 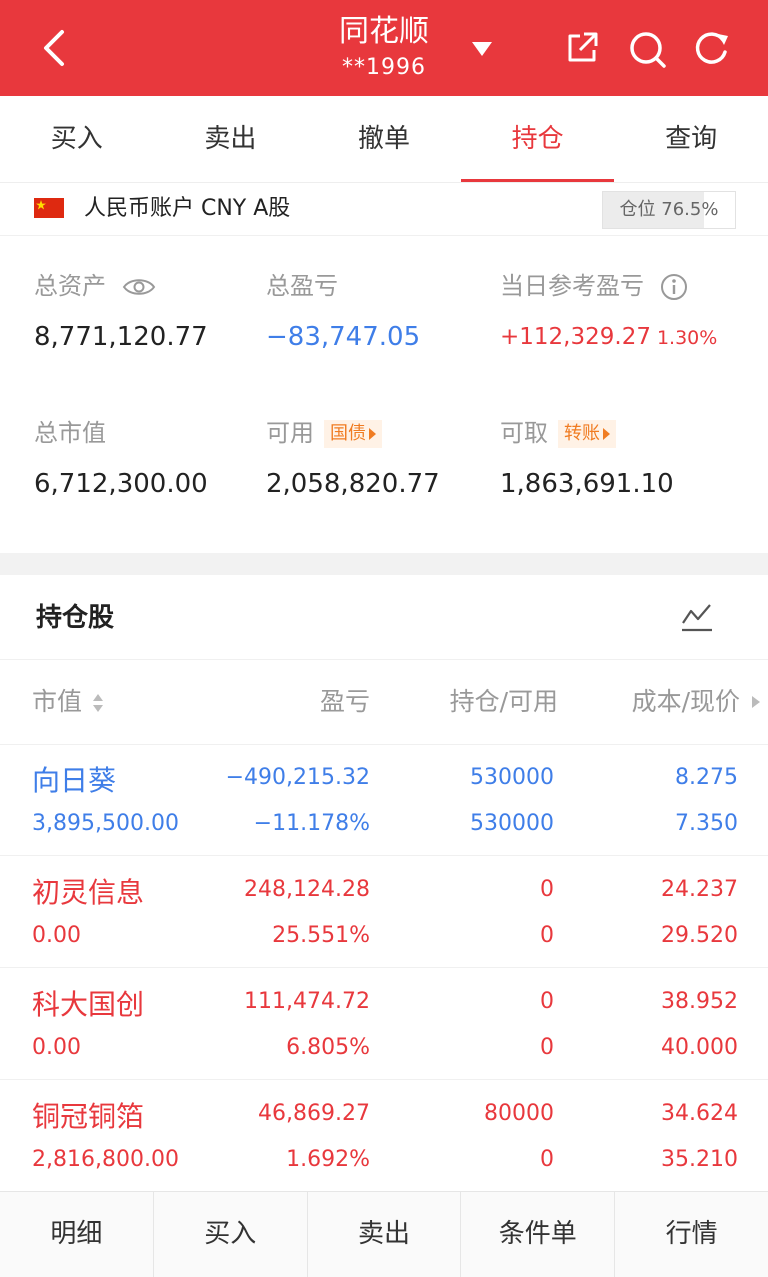 I want to click on stock-price: 35.210, so click(x=699, y=1159).